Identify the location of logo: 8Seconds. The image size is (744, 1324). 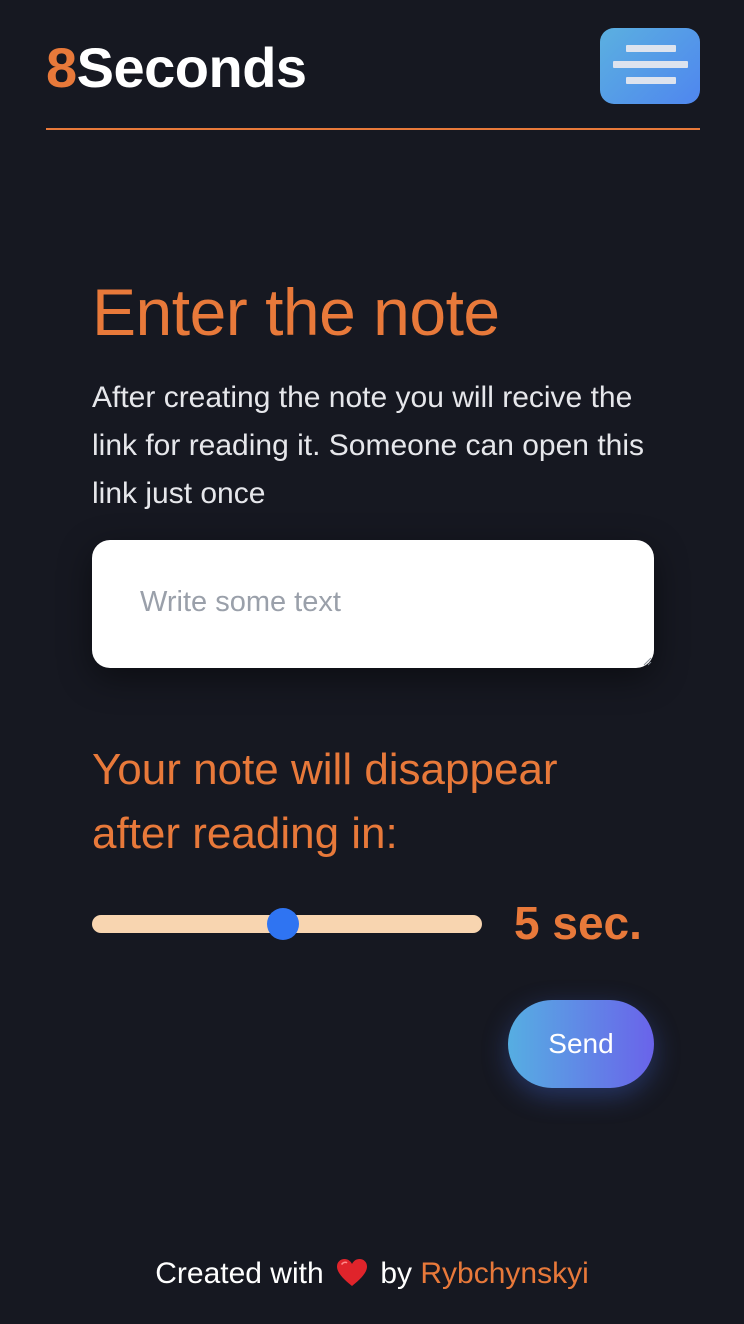
(176, 68).